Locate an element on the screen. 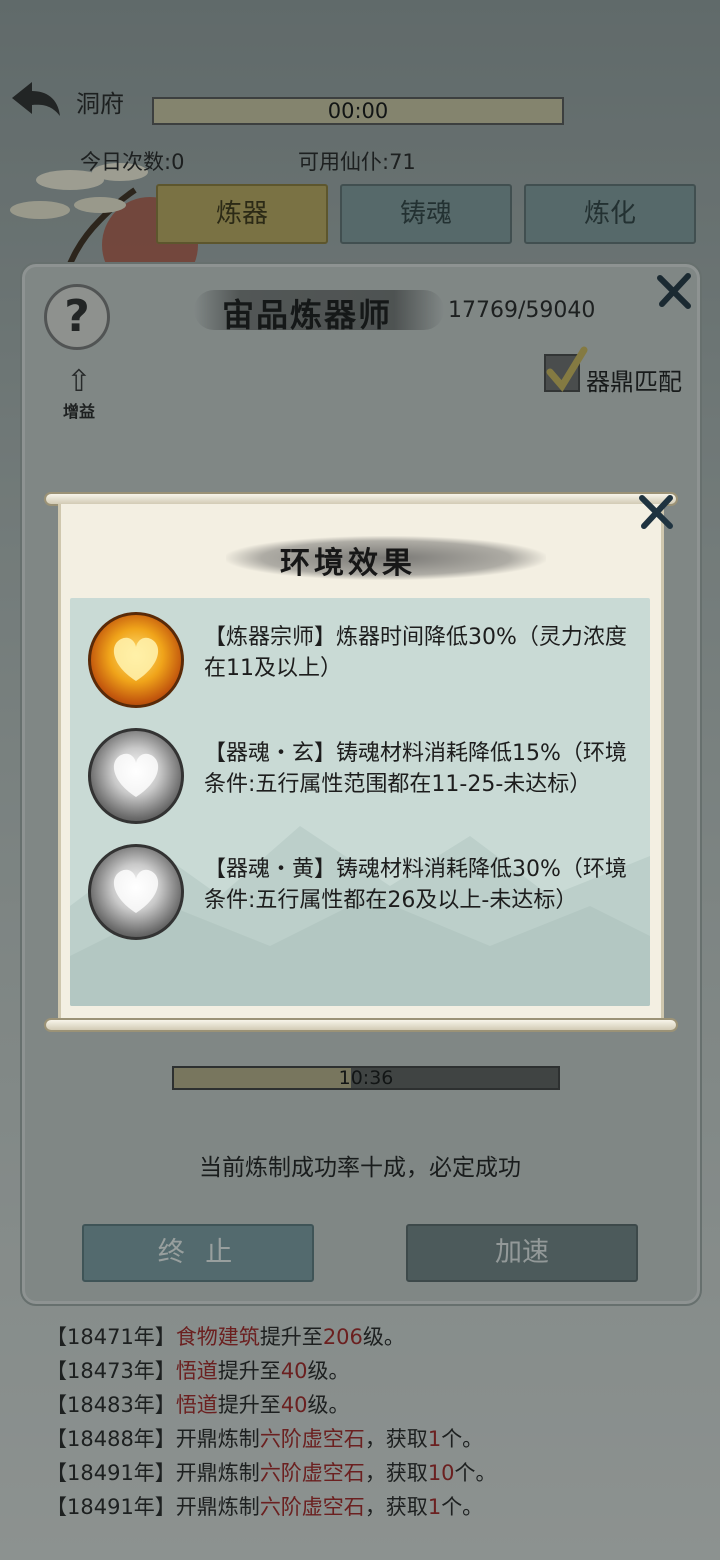 The image size is (720, 1560). effect-item: 【炼器宗师】炼器时间降低30%（灵力浓度在11及以上） is located at coordinates (368, 662).